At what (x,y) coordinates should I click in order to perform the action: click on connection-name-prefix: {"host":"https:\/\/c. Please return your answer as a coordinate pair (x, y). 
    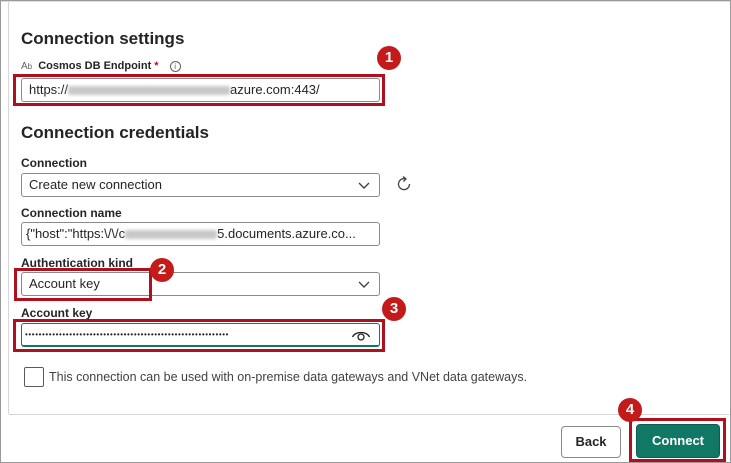
    Looking at the image, I should click on (76, 233).